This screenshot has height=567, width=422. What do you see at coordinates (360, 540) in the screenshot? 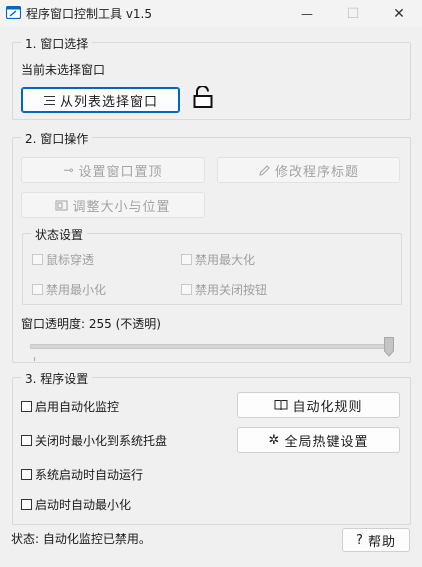
I see `question-icon: ?` at bounding box center [360, 540].